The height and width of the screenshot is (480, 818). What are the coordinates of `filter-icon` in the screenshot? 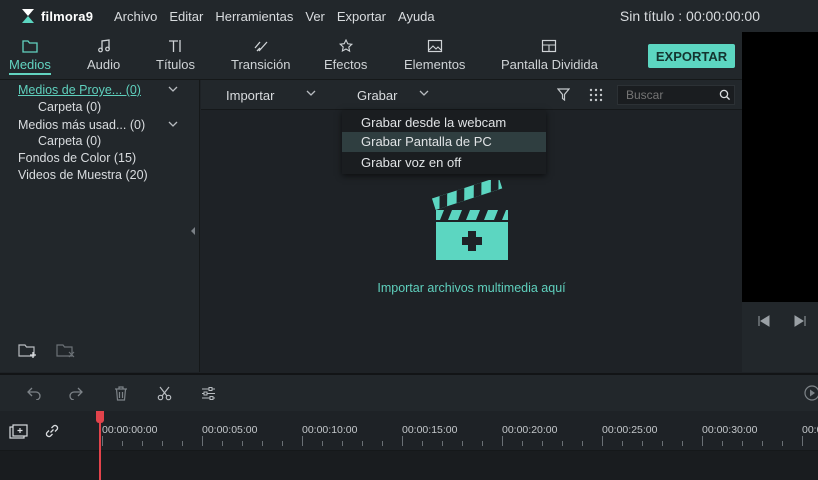 It's located at (563, 96).